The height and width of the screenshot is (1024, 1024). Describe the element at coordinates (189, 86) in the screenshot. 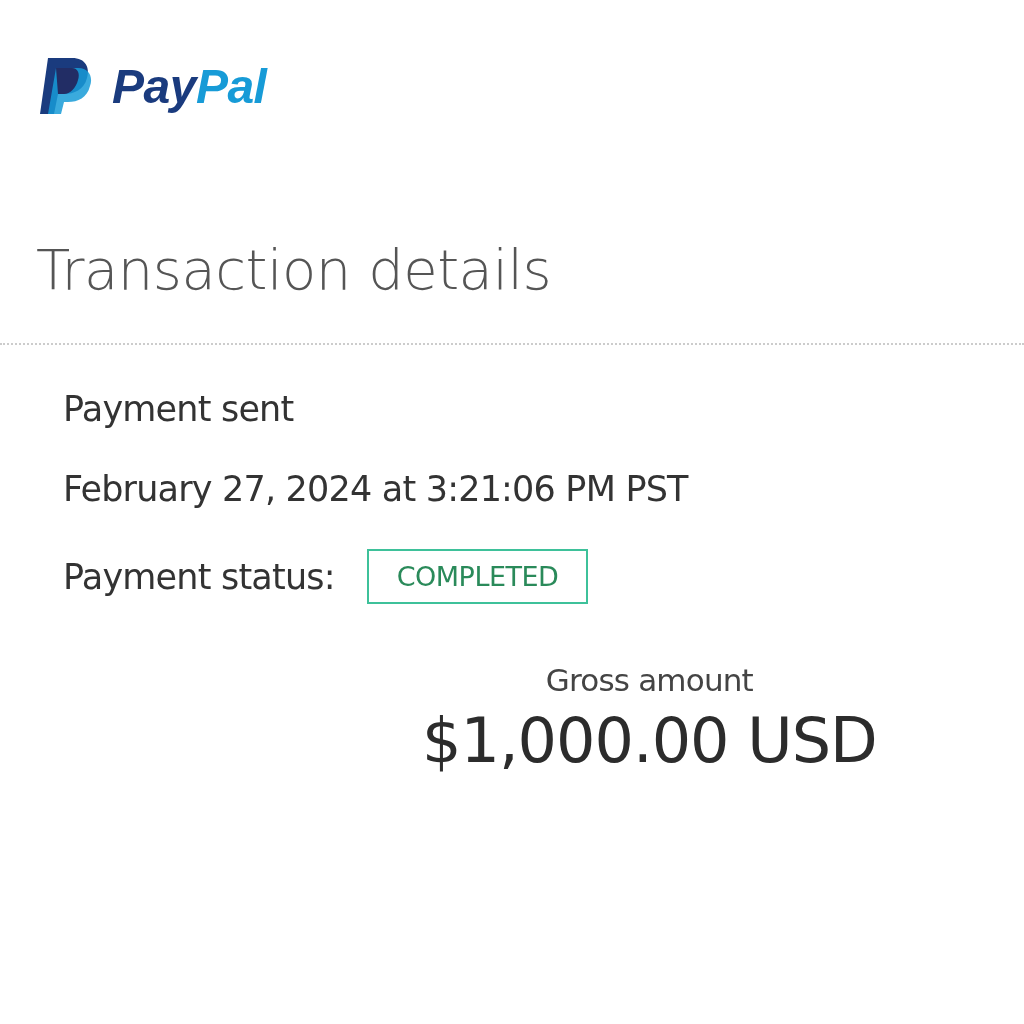

I see `logo-text: PayPal` at that location.